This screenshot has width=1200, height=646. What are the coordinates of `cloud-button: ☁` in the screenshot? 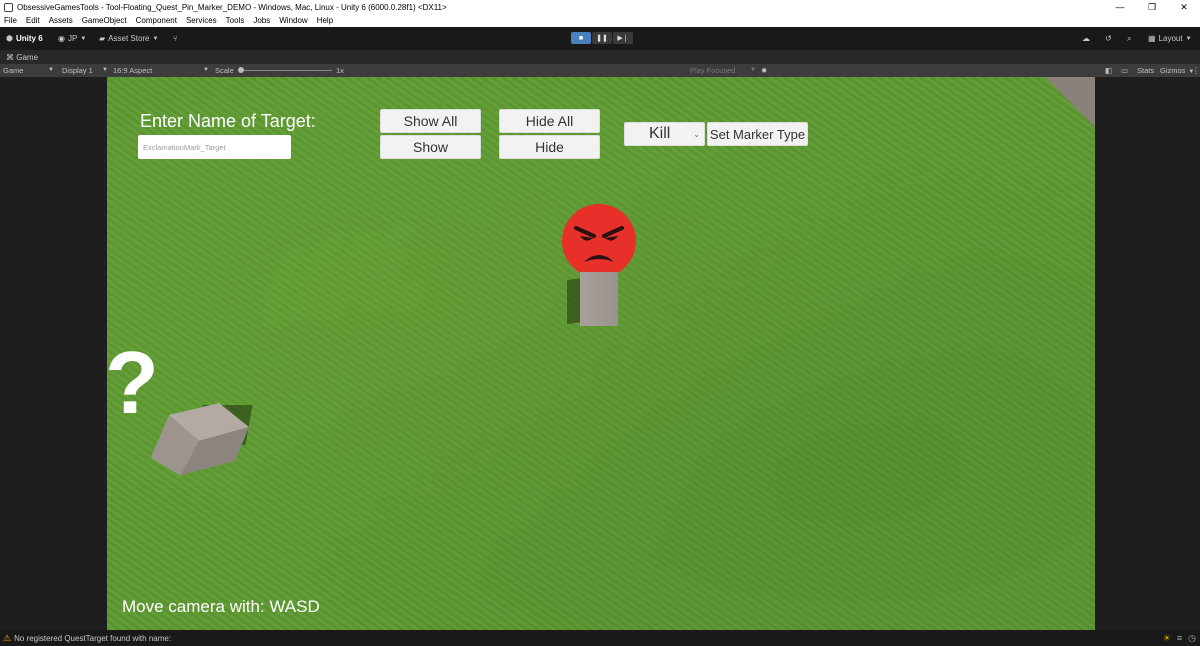 It's located at (1086, 38).